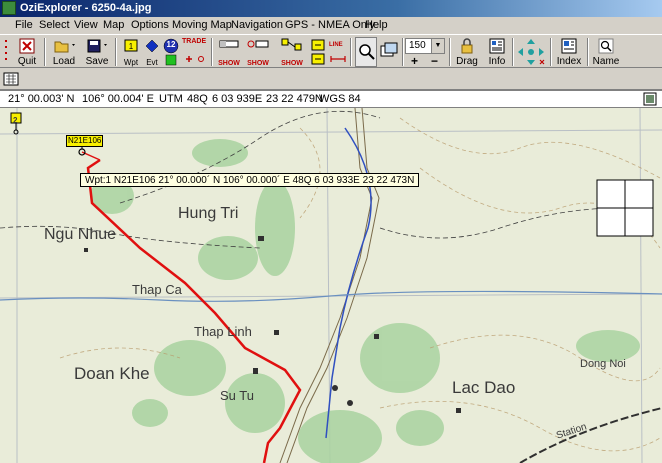  I want to click on waypoint-name: N21E106, so click(85, 140).